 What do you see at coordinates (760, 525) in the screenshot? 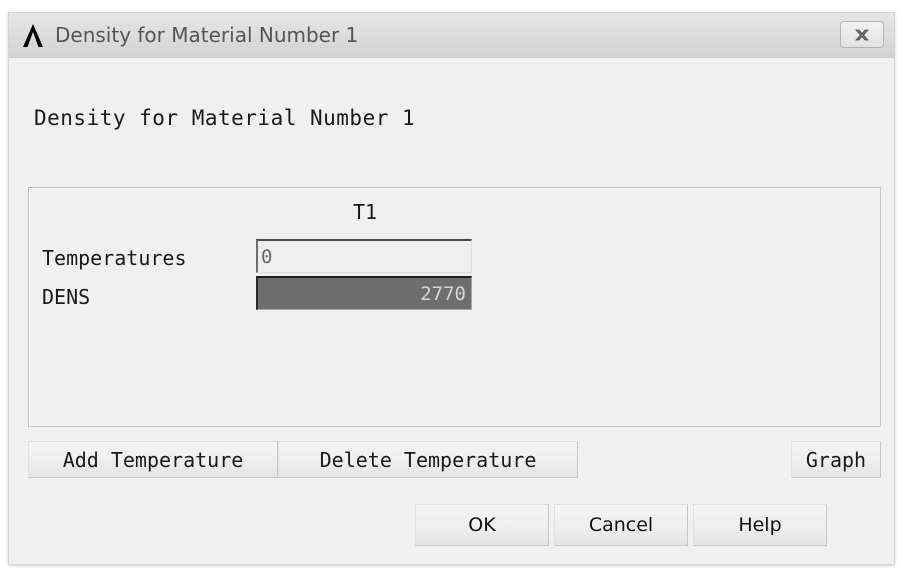
I see `help-button: Help` at bounding box center [760, 525].